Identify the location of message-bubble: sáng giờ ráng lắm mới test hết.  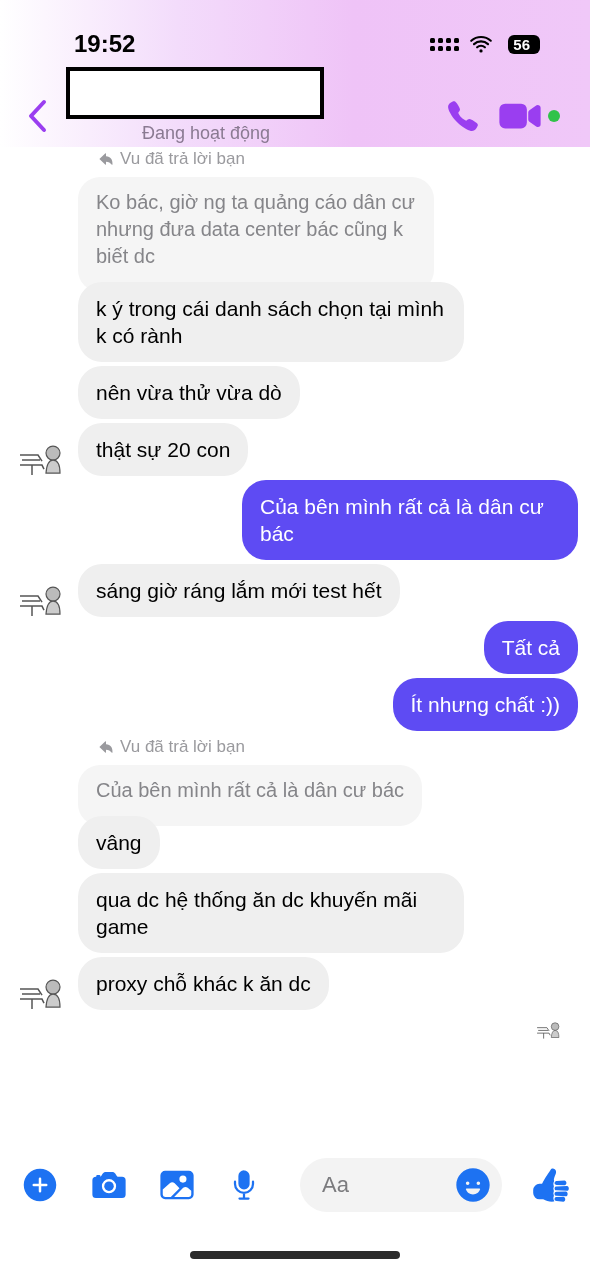
(239, 590).